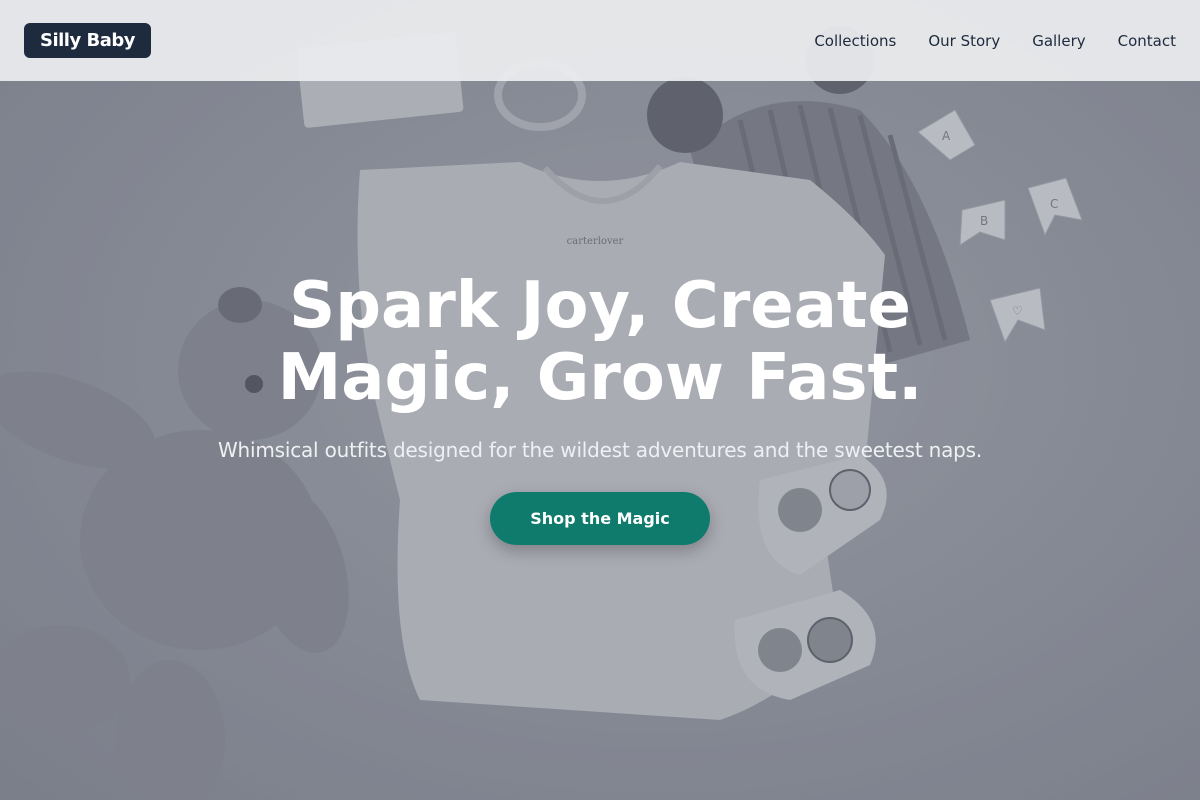 The image size is (1200, 800). What do you see at coordinates (855, 41) in the screenshot?
I see `nav-link-collections: Collections` at bounding box center [855, 41].